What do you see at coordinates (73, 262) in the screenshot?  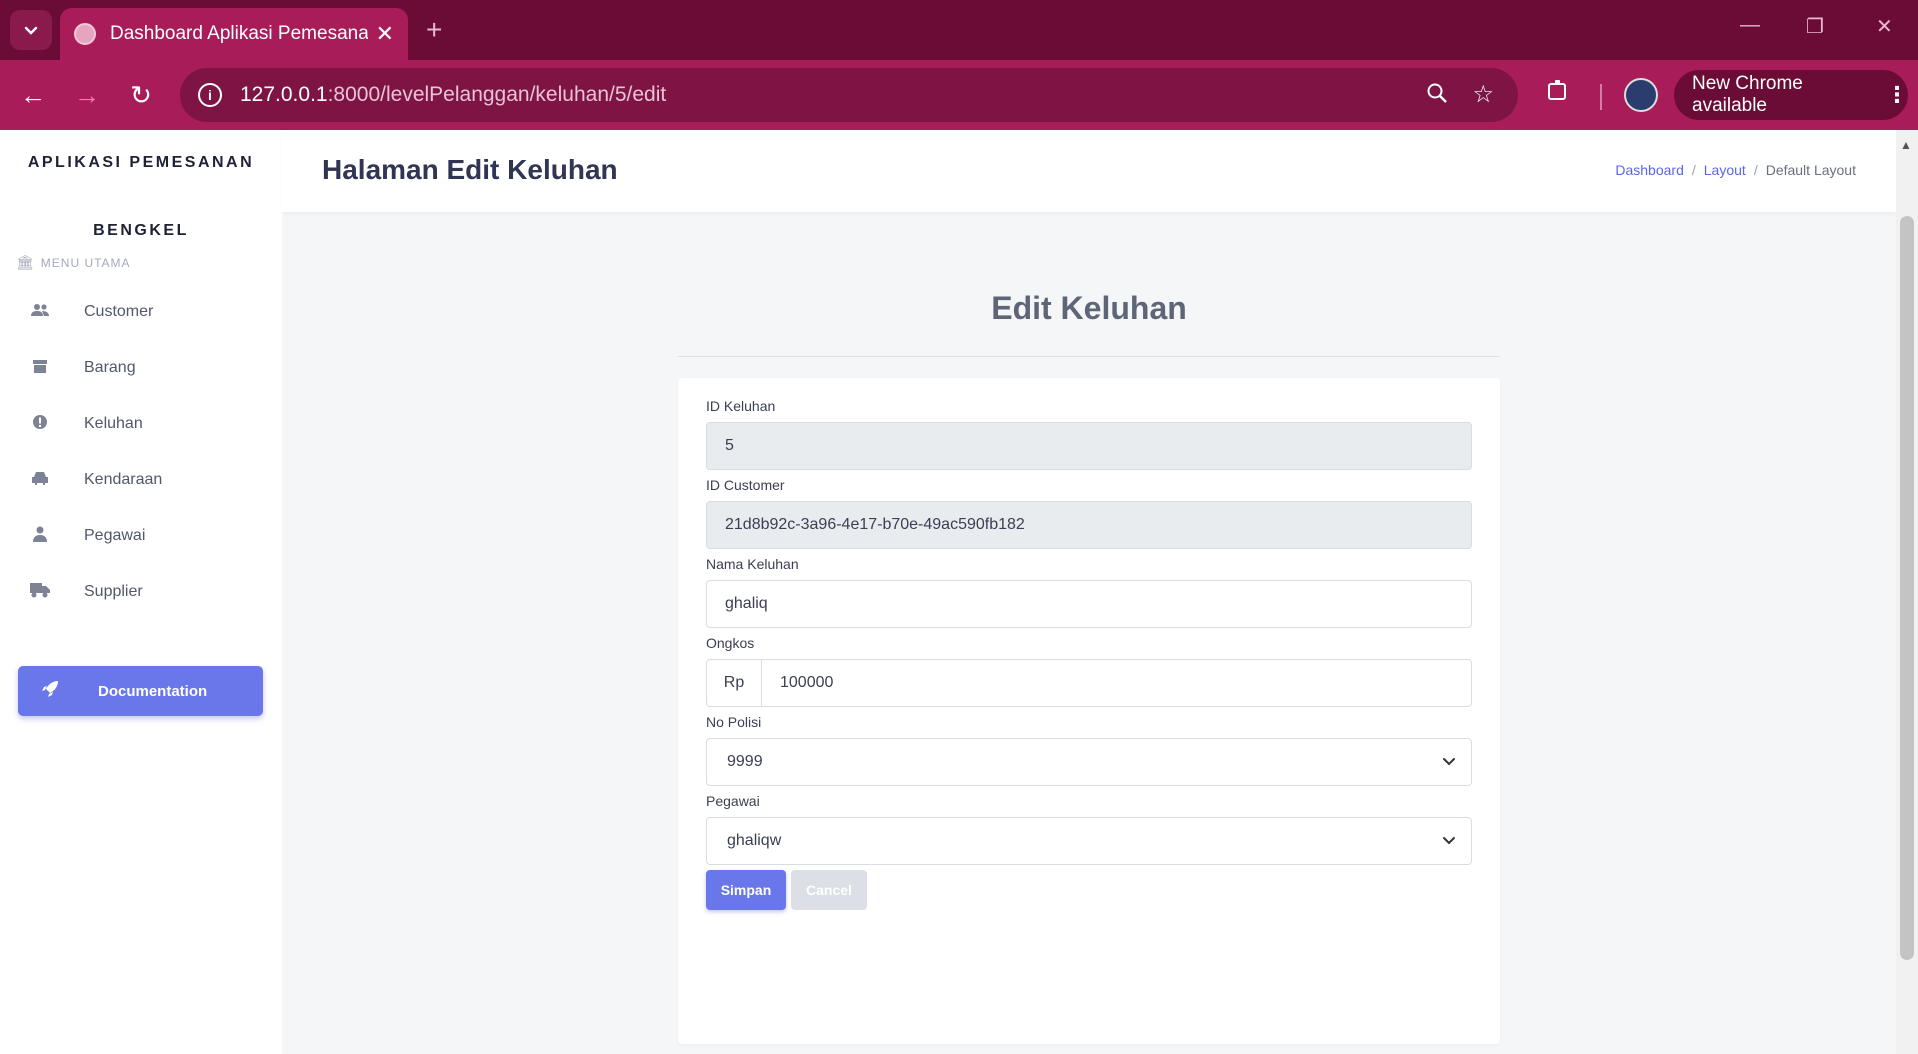 I see `menu-heading: 🏛 MENU UTAMA` at bounding box center [73, 262].